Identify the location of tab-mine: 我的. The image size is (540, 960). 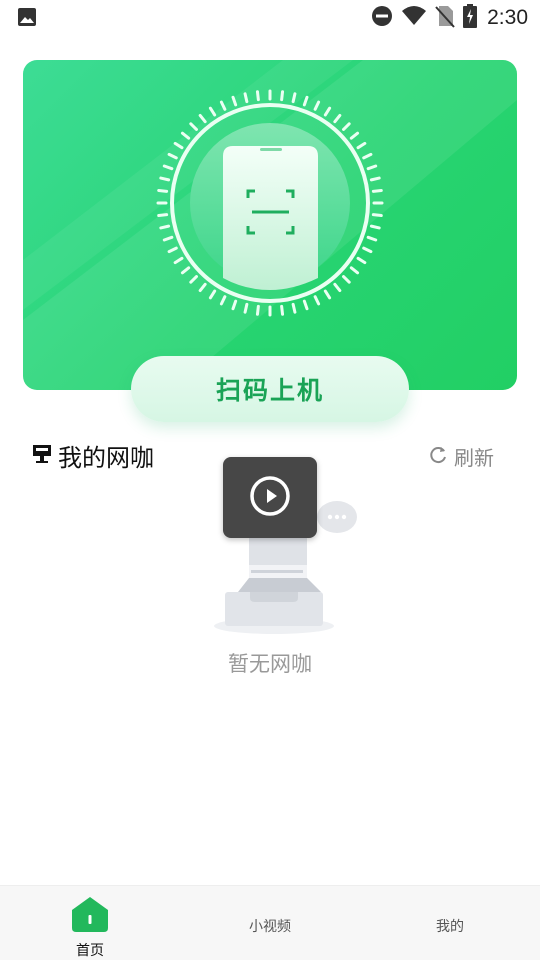
(450, 923).